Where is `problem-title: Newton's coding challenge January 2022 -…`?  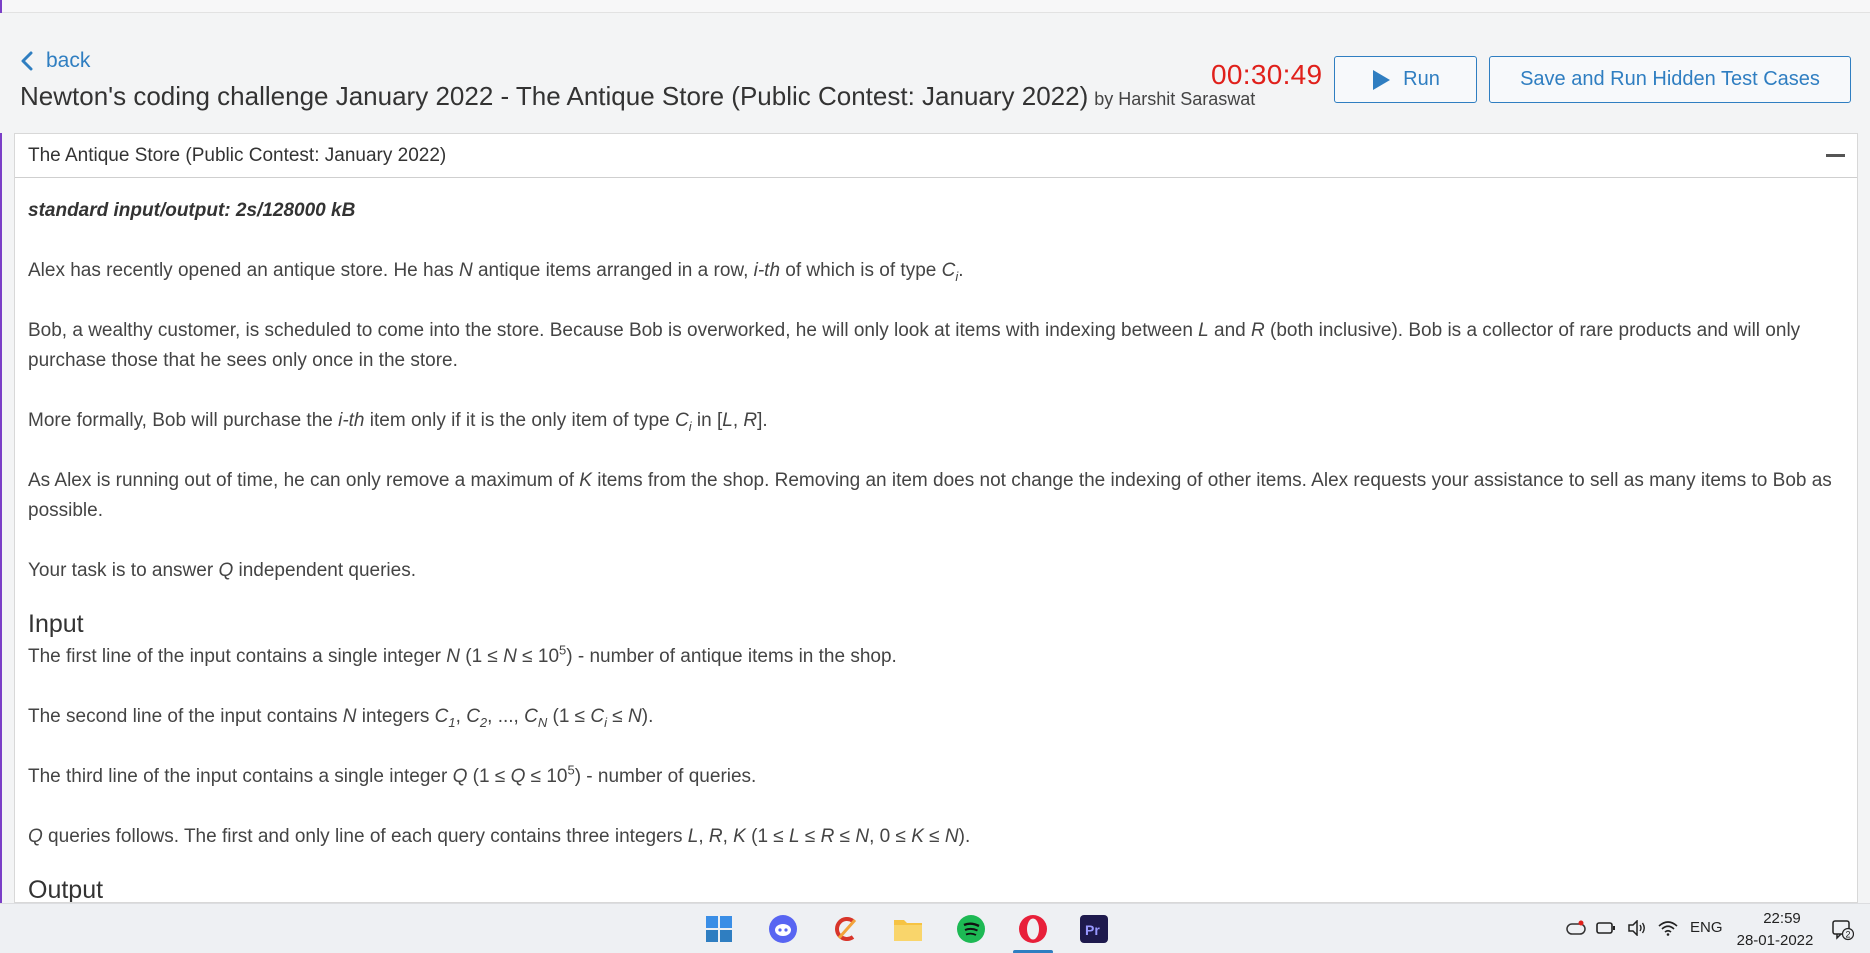 problem-title: Newton's coding challenge January 2022 -… is located at coordinates (554, 96).